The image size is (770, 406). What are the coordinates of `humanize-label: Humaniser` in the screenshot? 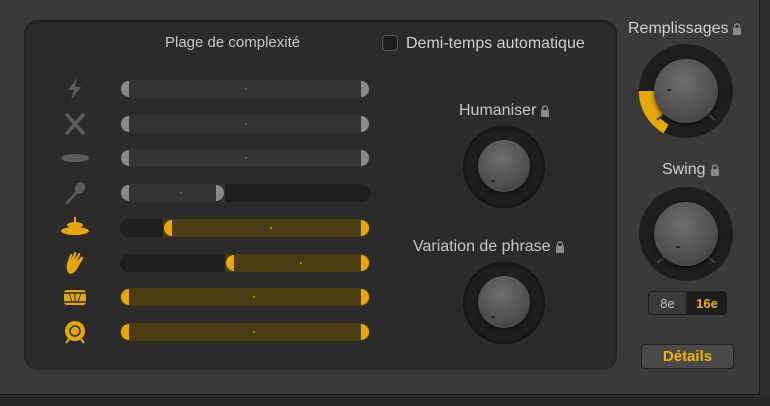 It's located at (504, 111).